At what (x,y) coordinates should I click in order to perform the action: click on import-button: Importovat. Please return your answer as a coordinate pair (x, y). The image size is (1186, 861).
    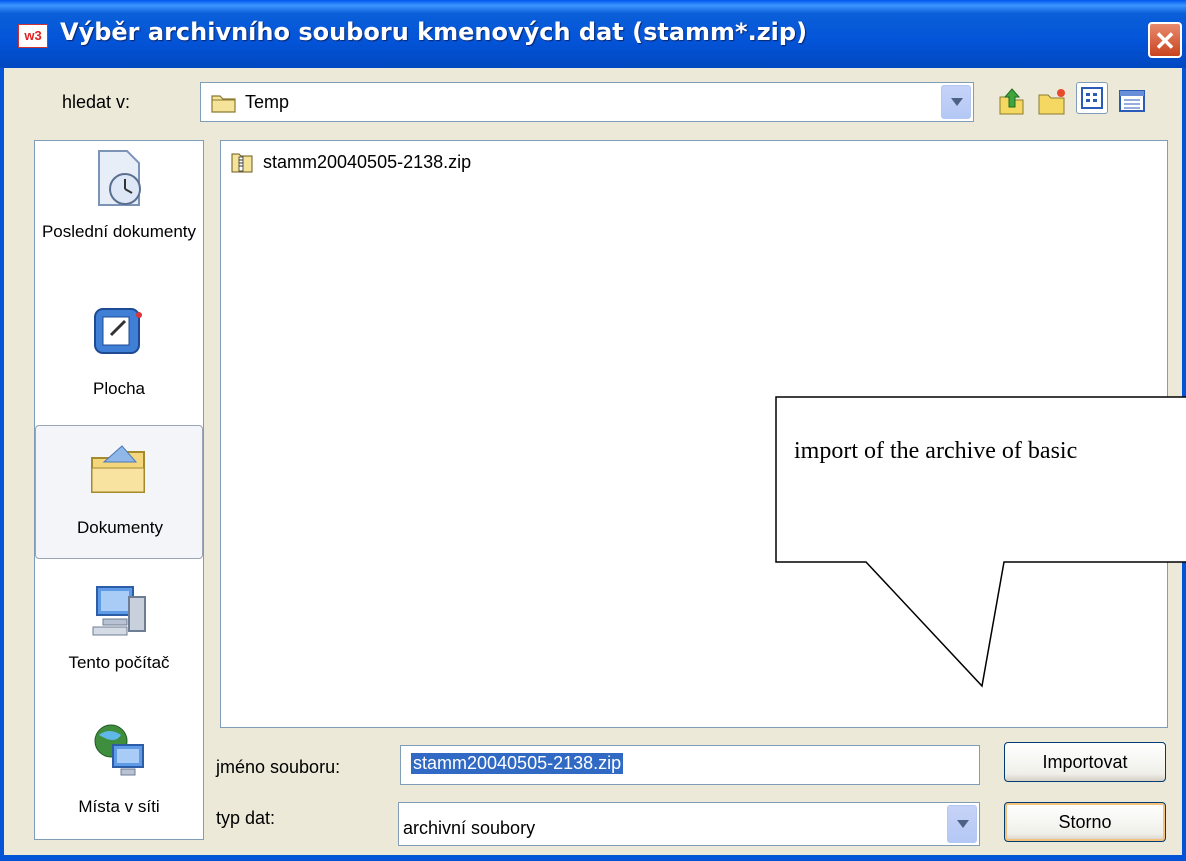
    Looking at the image, I should click on (1085, 762).